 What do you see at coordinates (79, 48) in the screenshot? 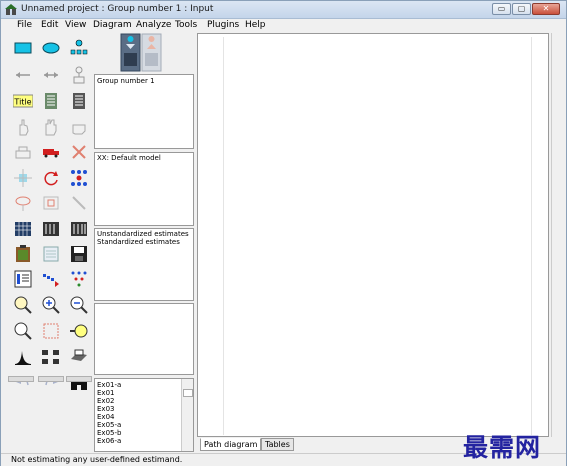
I see `draw-latent-with-indicators-tool` at bounding box center [79, 48].